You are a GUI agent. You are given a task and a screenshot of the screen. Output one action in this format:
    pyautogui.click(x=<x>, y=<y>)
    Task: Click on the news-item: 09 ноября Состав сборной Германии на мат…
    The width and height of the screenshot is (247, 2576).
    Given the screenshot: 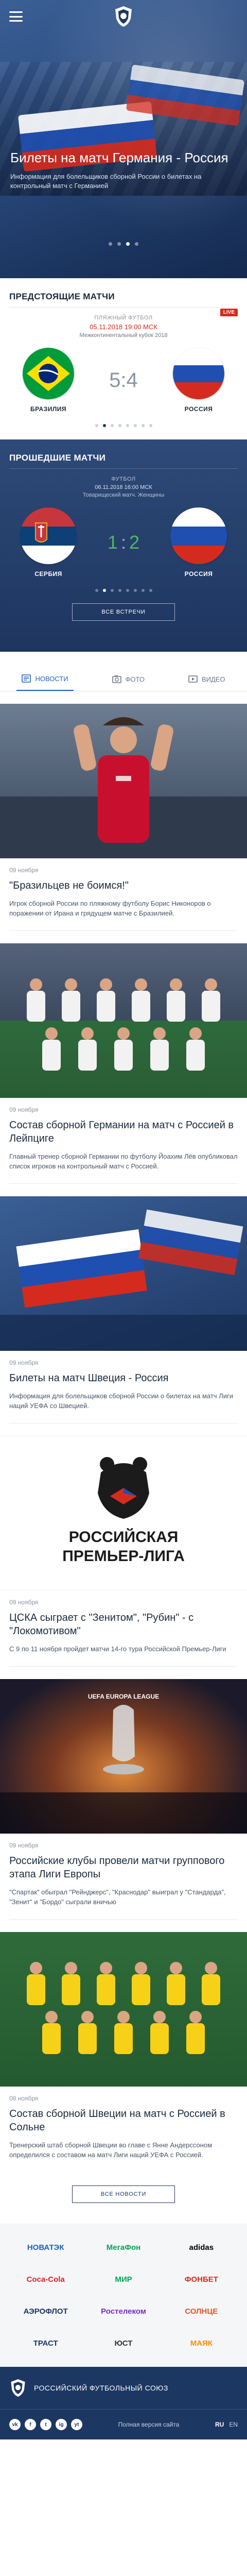 What is the action you would take?
    pyautogui.click(x=123, y=1057)
    